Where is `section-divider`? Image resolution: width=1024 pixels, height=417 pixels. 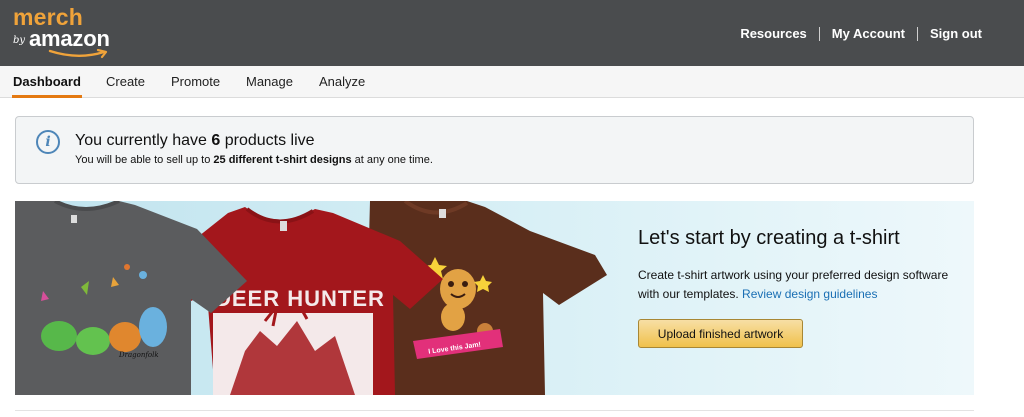
section-divider is located at coordinates (494, 410).